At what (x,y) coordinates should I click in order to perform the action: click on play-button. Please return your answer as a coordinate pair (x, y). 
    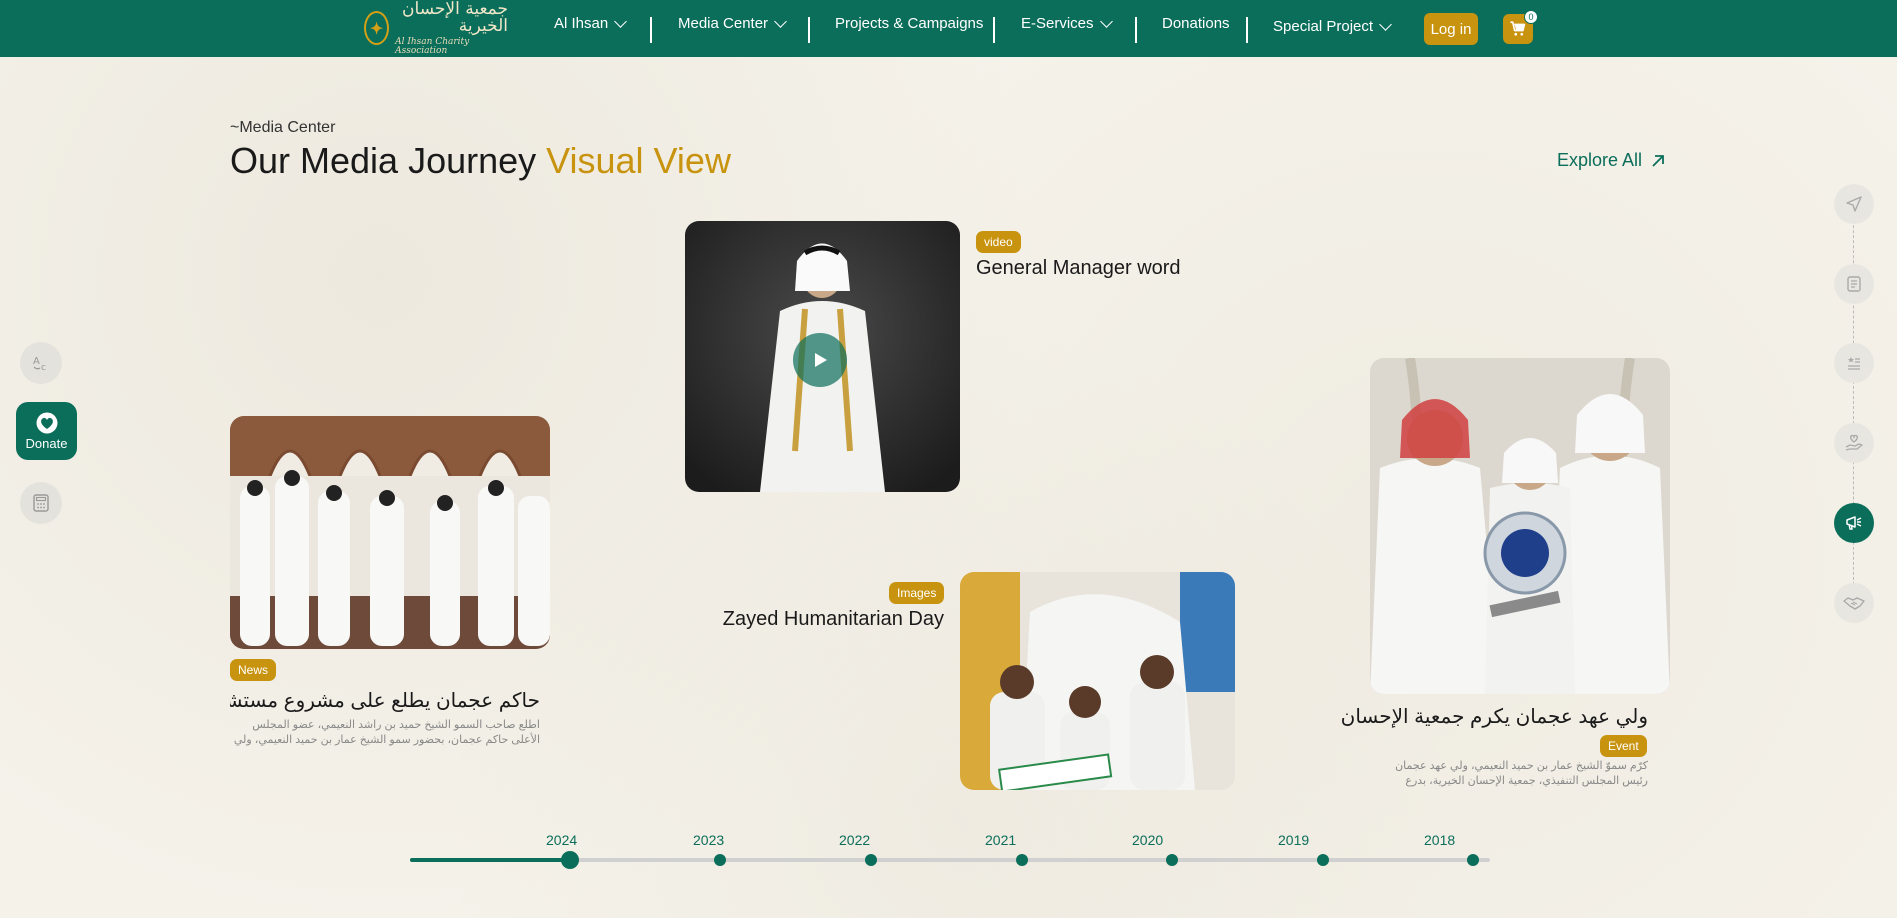
    Looking at the image, I should click on (820, 360).